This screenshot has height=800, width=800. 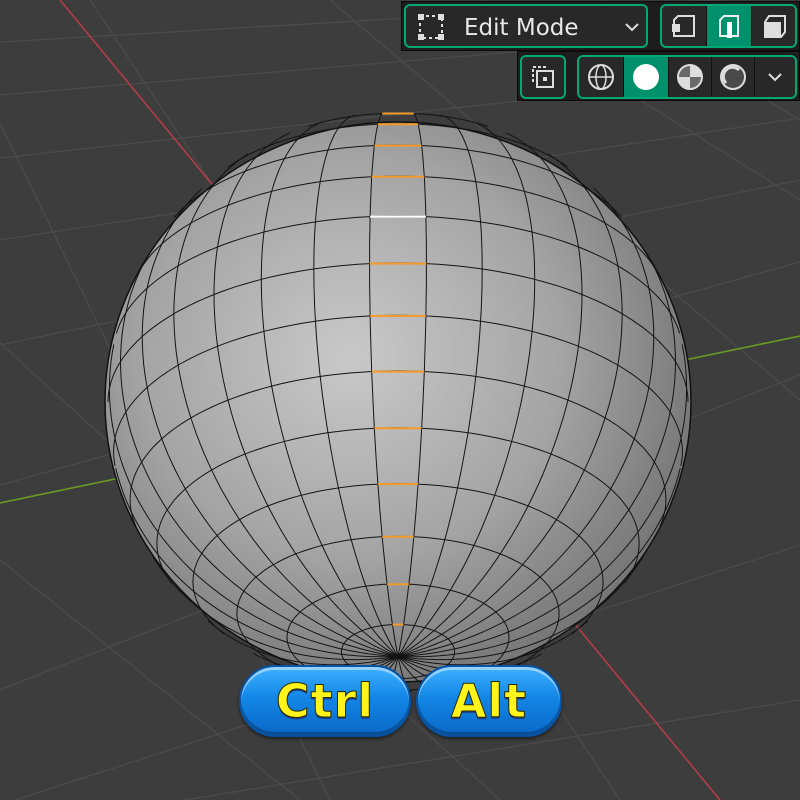 I want to click on mode-label: Edit Mode, so click(x=521, y=28).